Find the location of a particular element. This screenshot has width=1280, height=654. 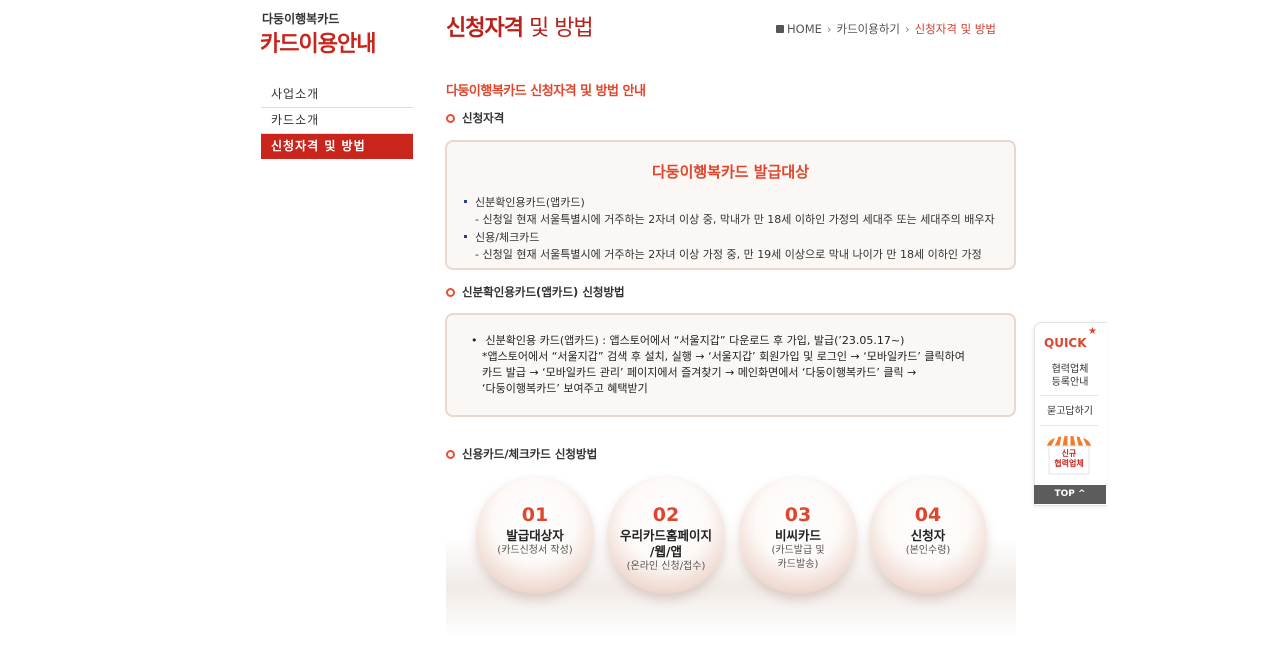

list-item-title: 신용/체크카드 is located at coordinates (507, 237).